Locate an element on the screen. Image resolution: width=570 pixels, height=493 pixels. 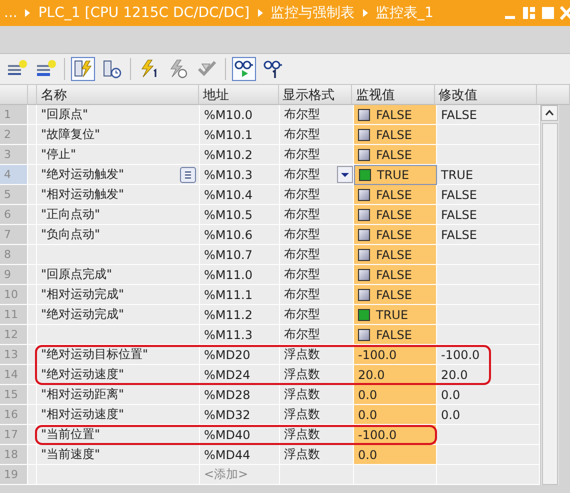
address-text: %MD32 is located at coordinates (227, 415).